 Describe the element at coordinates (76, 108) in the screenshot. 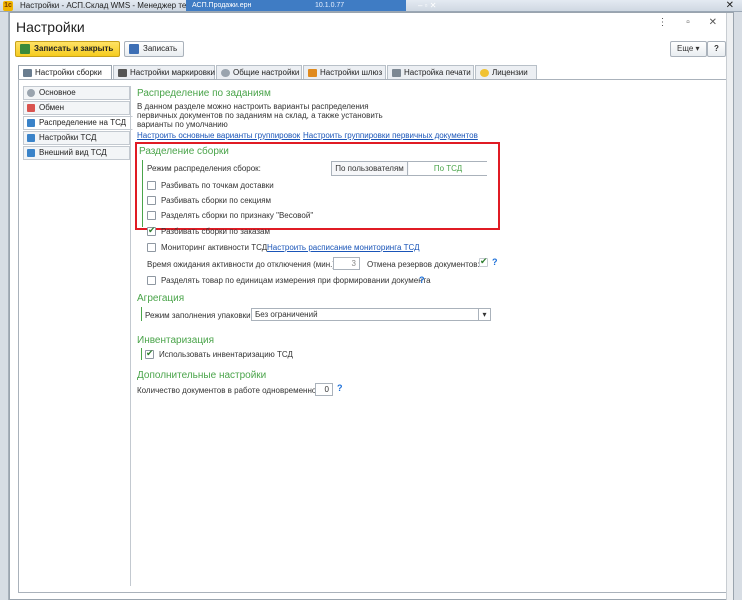

I see `nav-item-exchange: Обмен` at that location.